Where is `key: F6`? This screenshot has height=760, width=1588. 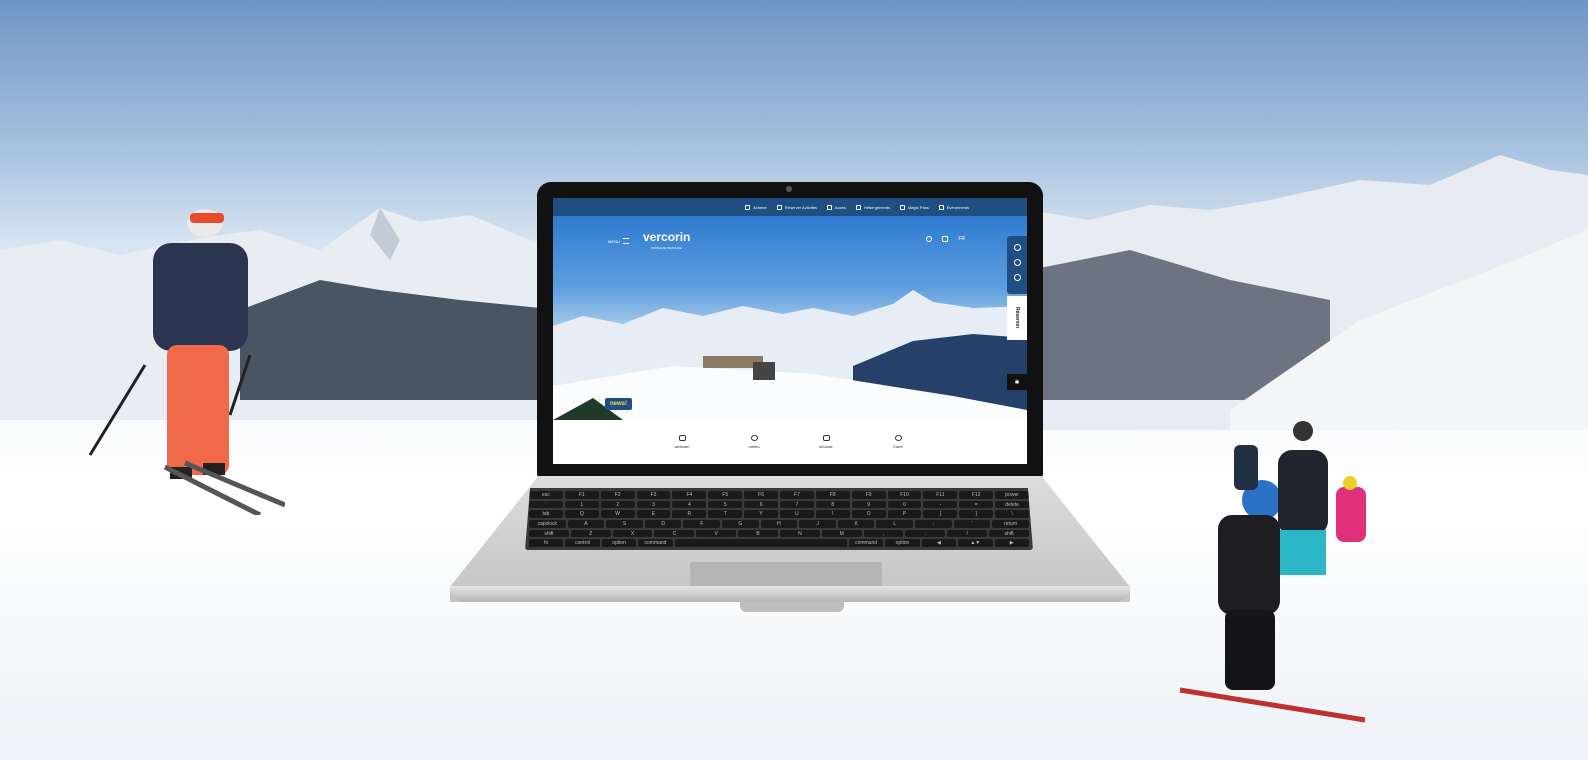 key: F6 is located at coordinates (761, 495).